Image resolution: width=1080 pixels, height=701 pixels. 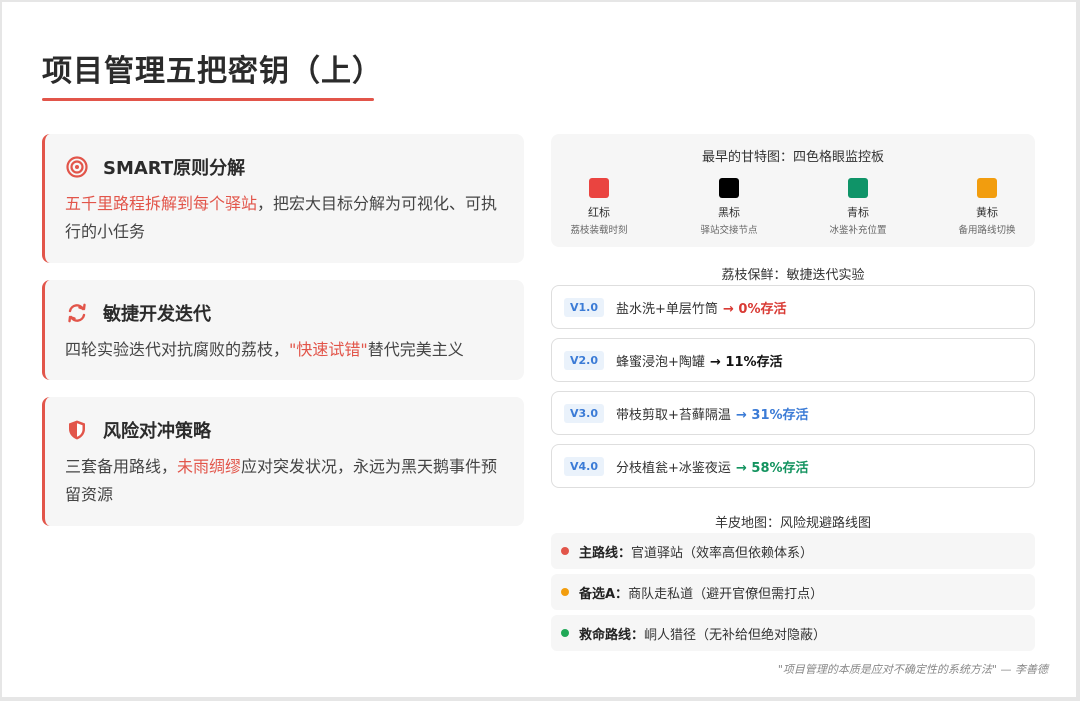 What do you see at coordinates (772, 415) in the screenshot?
I see `version-result: → 31%存活` at bounding box center [772, 415].